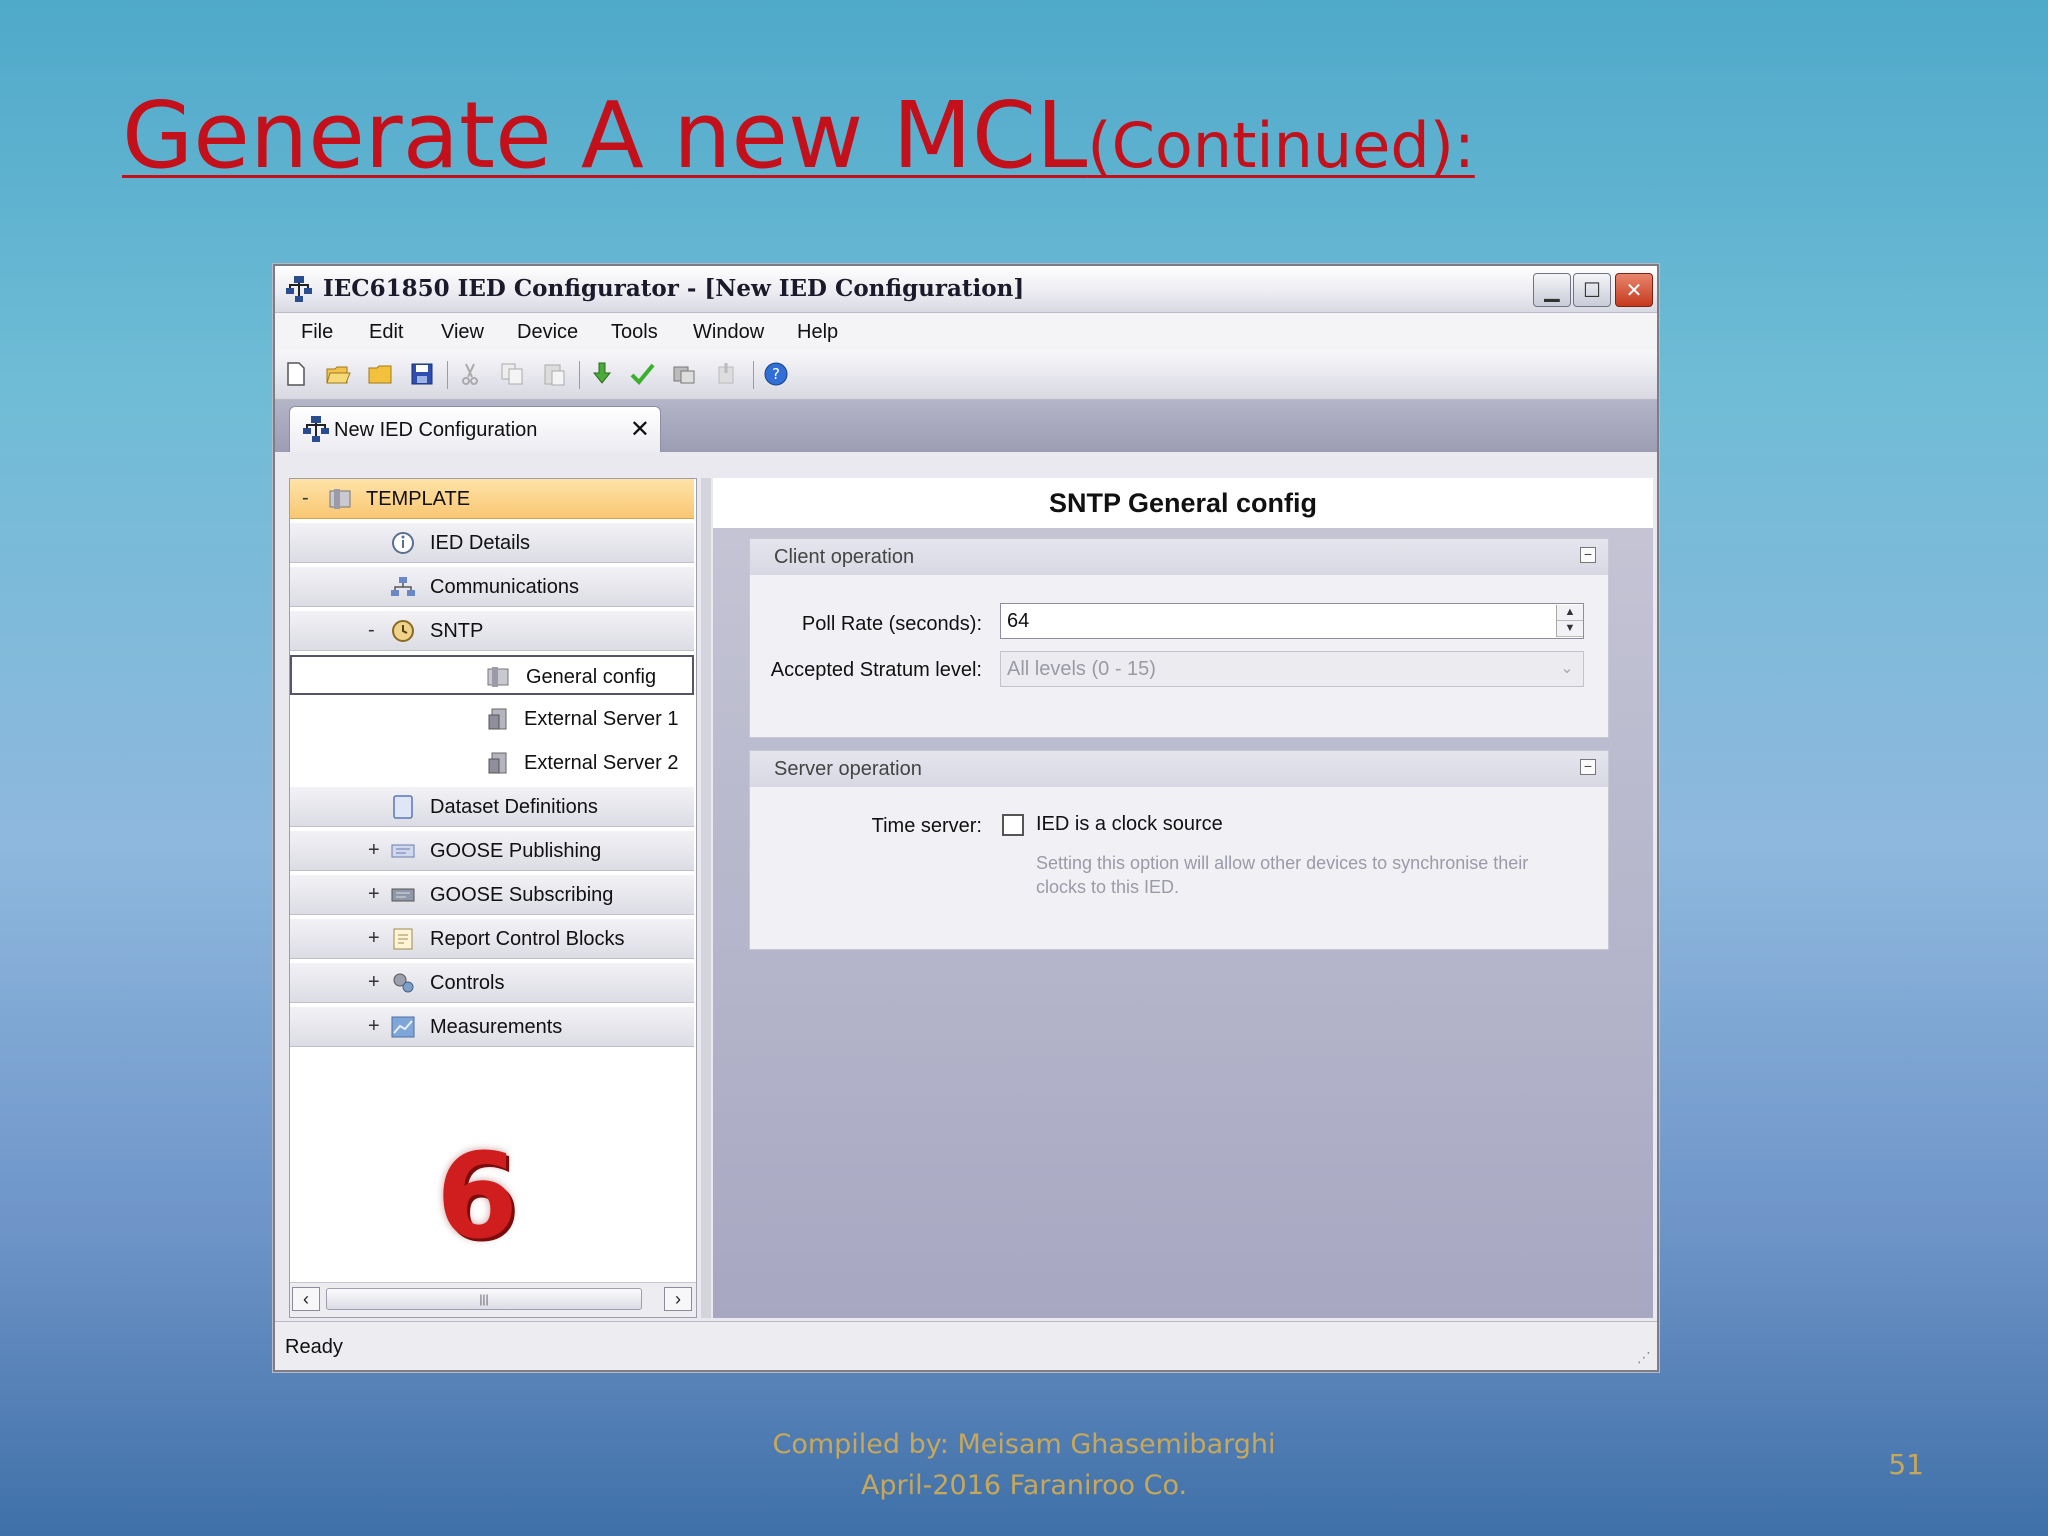 This screenshot has height=1536, width=2048. I want to click on tree-label: GOOSE Subscribing, so click(522, 895).